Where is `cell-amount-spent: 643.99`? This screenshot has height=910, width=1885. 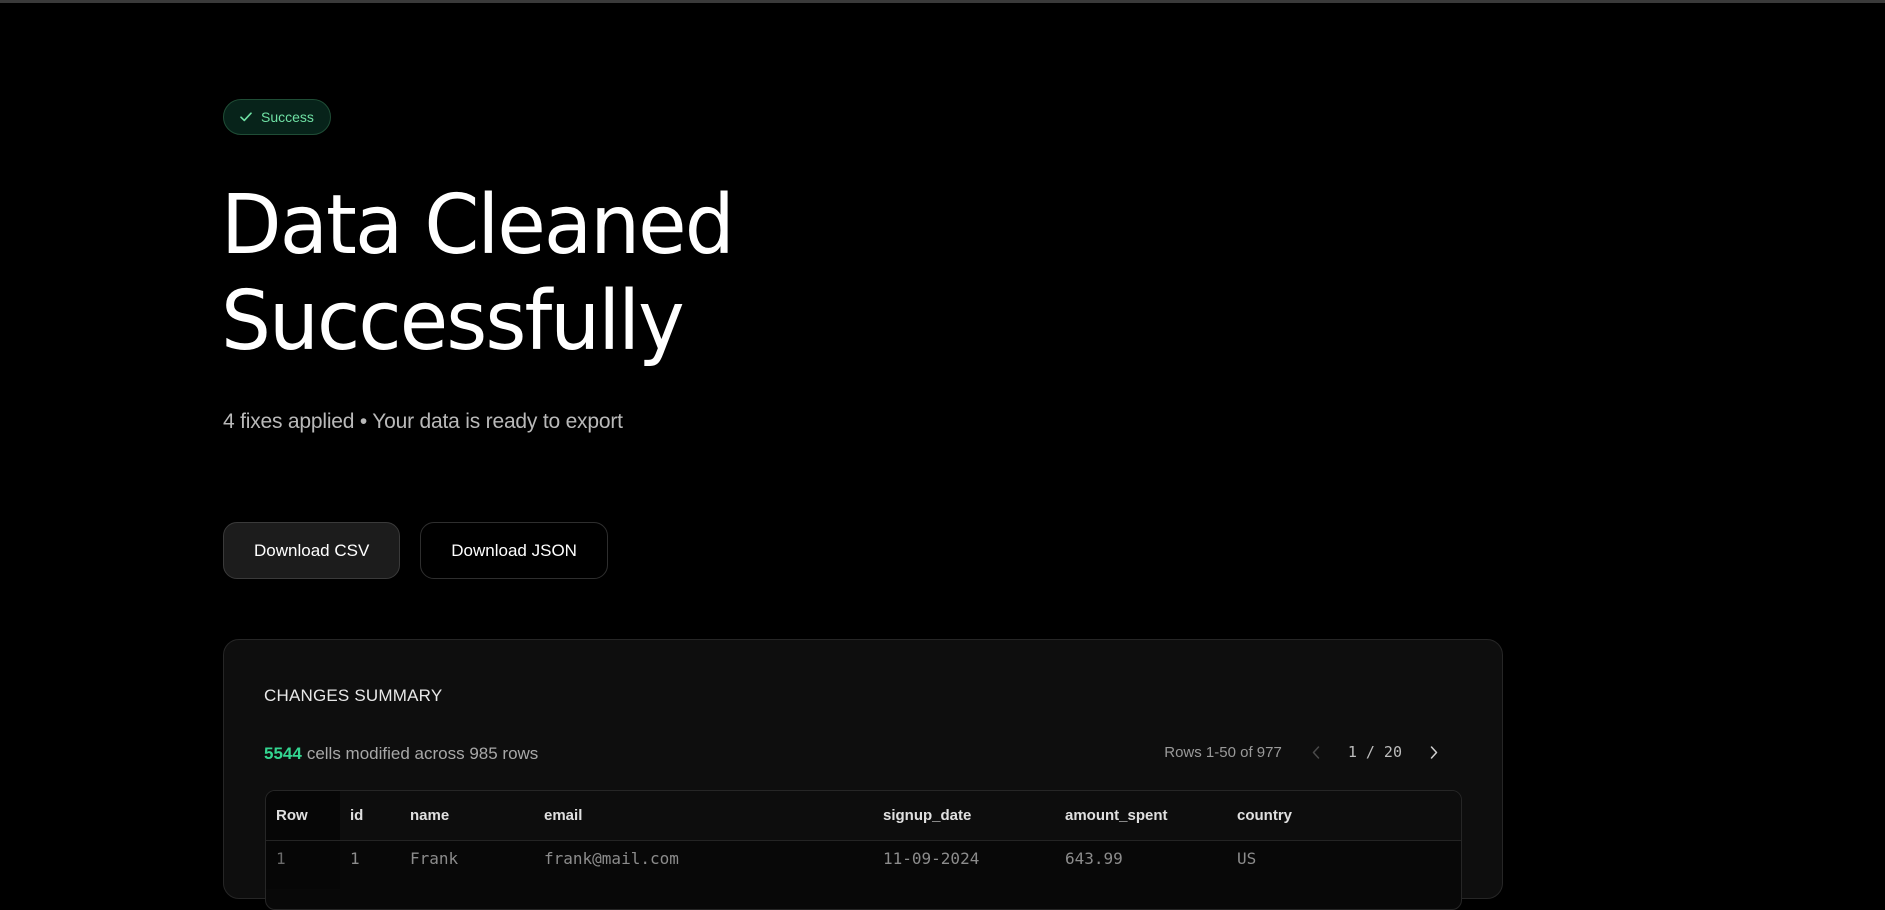 cell-amount-spent: 643.99 is located at coordinates (1094, 858).